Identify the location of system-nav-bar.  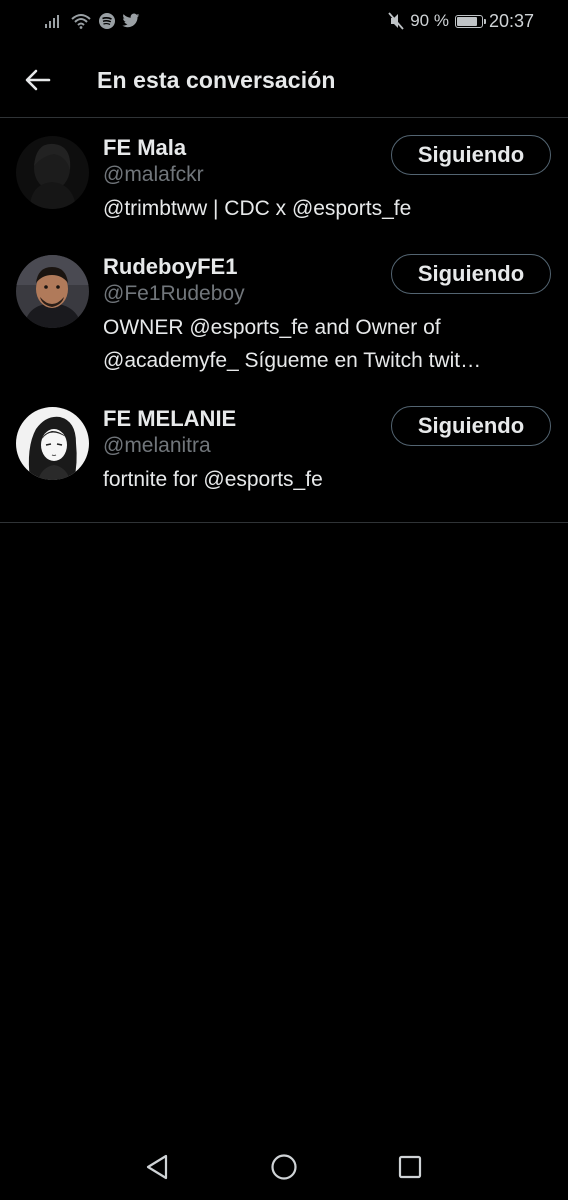
(284, 1167).